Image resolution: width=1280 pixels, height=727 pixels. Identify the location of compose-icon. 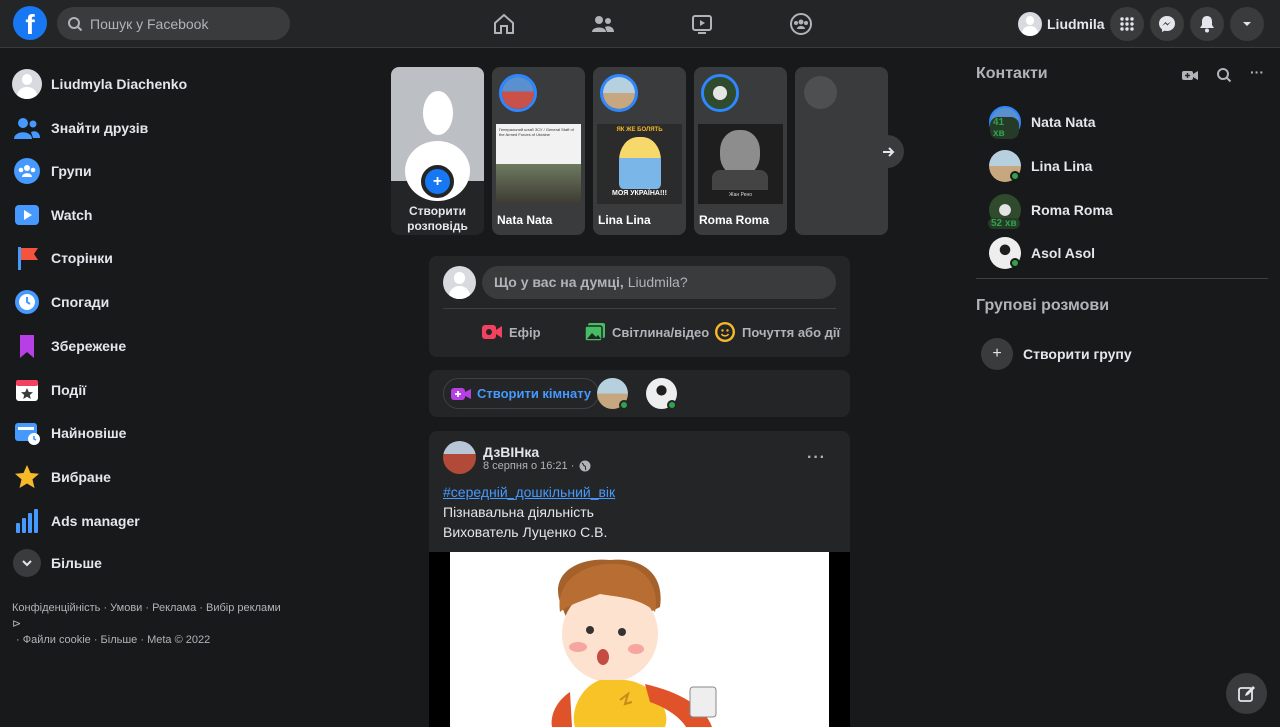
(1246, 693).